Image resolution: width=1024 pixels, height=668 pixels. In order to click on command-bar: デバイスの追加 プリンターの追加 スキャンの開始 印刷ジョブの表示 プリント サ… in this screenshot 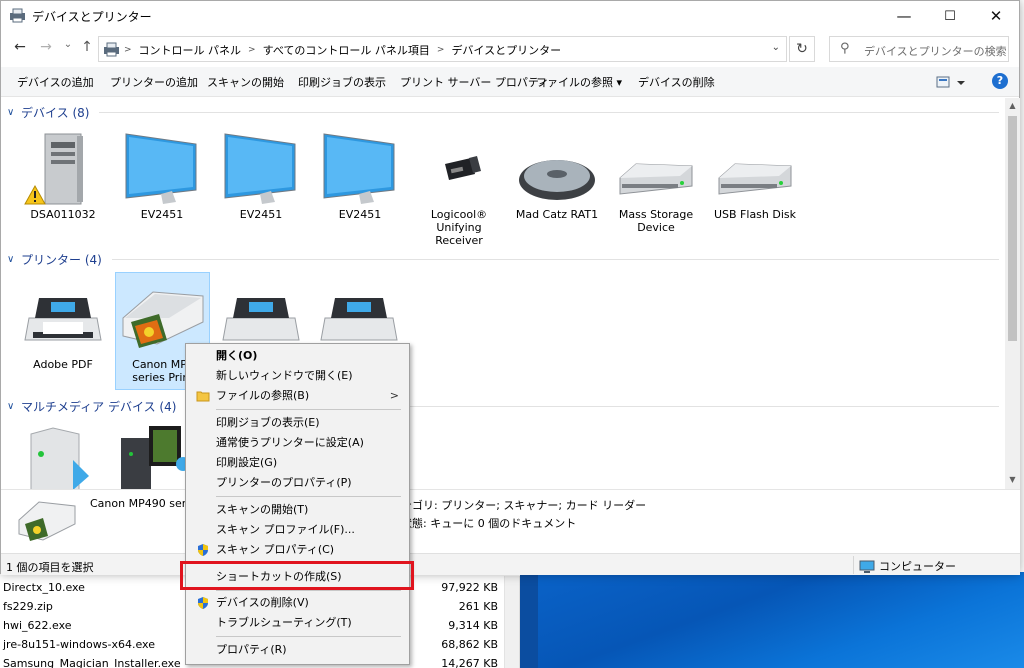, I will do `click(510, 82)`.